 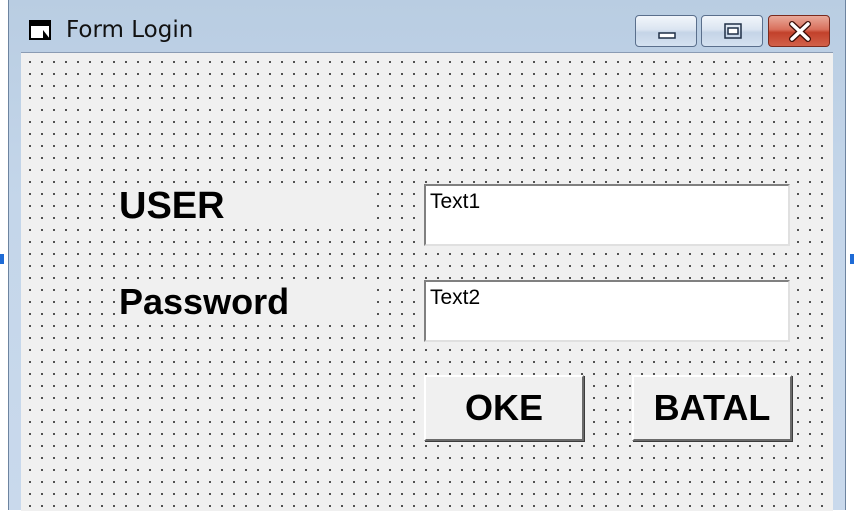 What do you see at coordinates (244, 302) in the screenshot?
I see `password-label: Password` at bounding box center [244, 302].